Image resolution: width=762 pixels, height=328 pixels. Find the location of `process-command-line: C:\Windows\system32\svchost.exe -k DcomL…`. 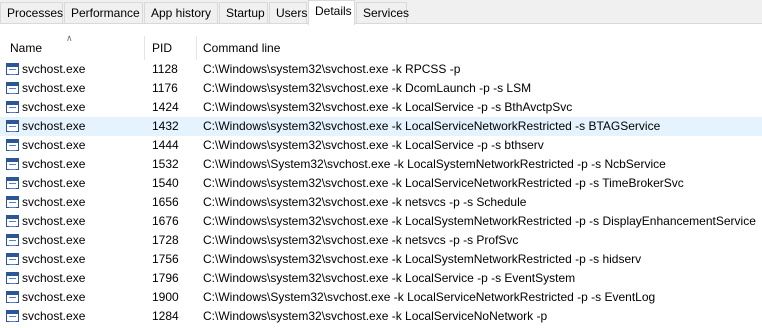

process-command-line: C:\Windows\system32\svchost.exe -k DcomL… is located at coordinates (367, 88).